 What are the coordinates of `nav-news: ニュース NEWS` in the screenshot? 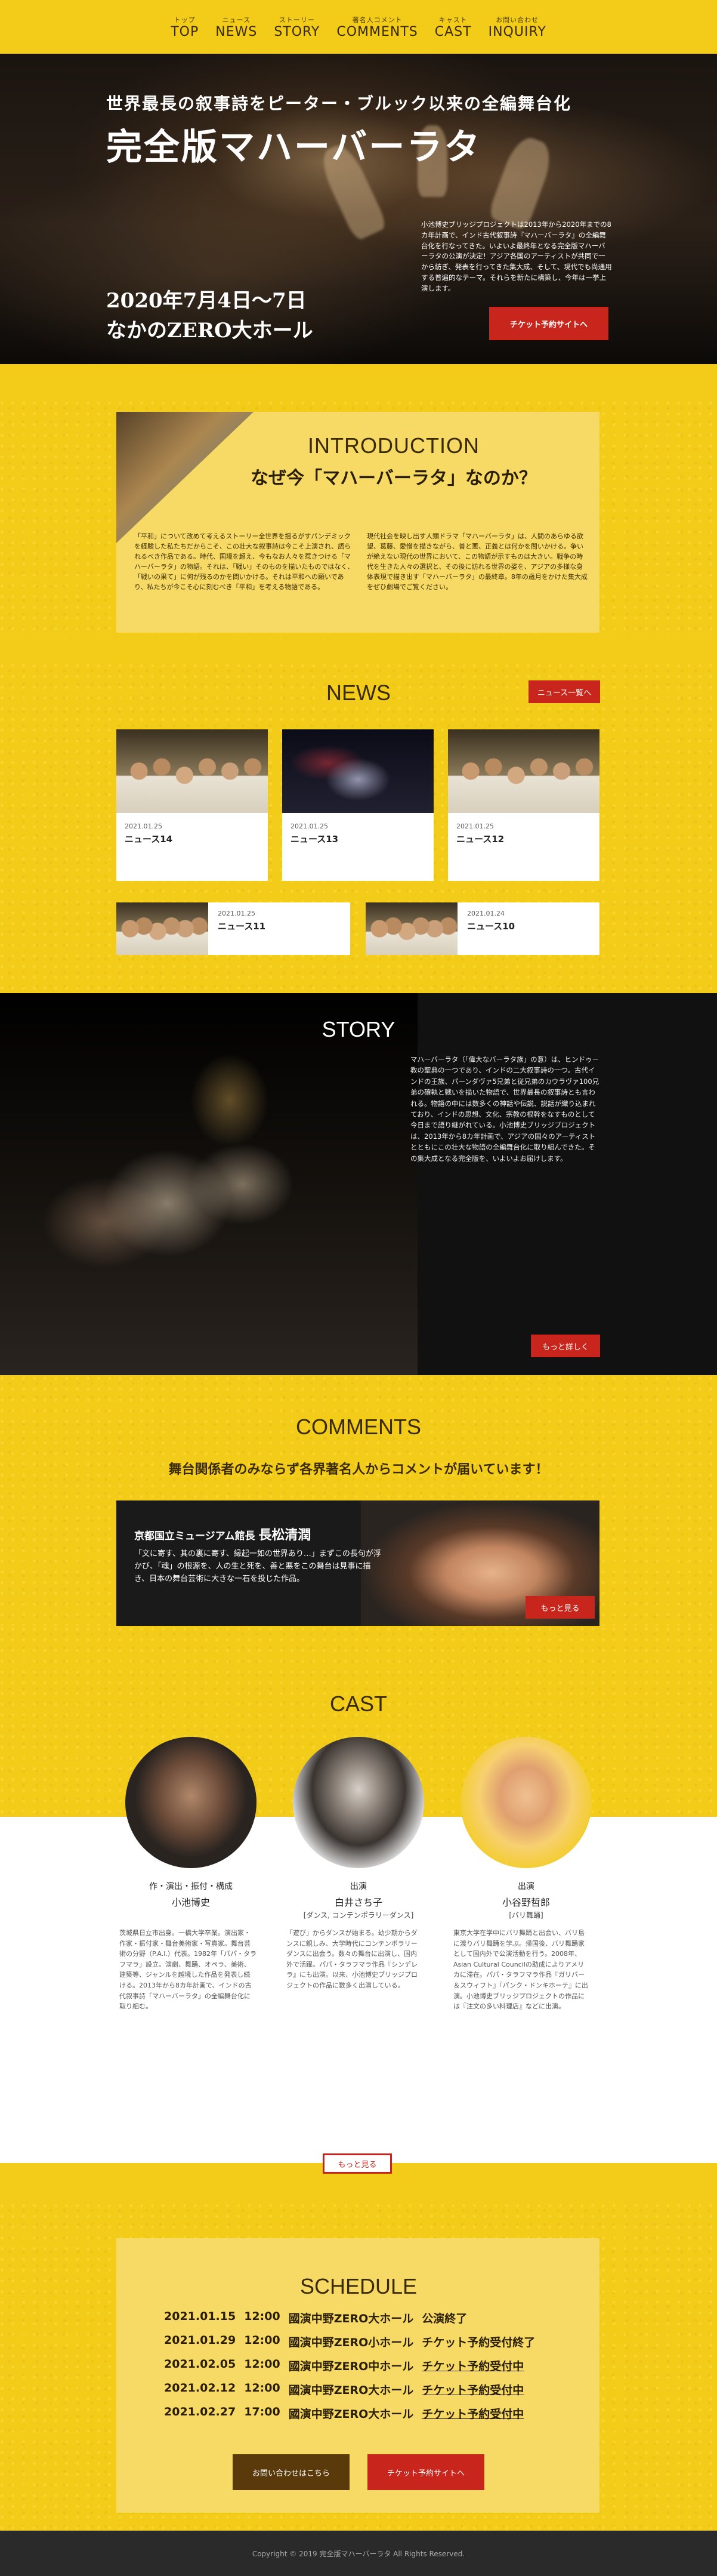 It's located at (236, 27).